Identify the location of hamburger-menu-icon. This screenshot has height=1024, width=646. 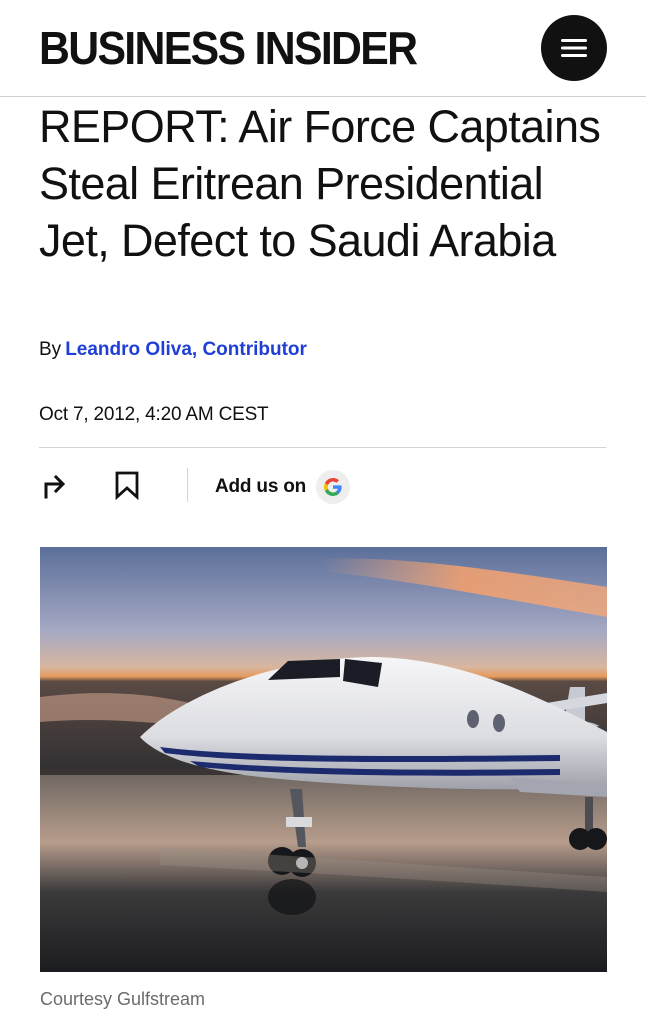
(574, 48).